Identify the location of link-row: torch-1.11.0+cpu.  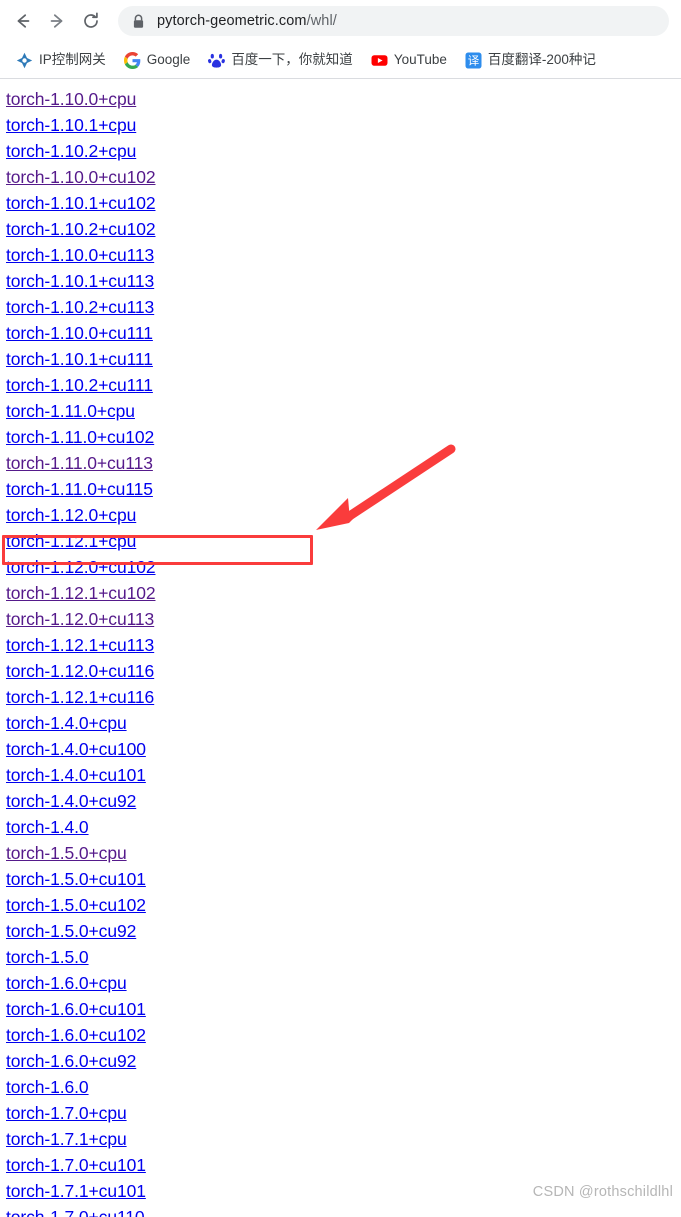
(343, 411).